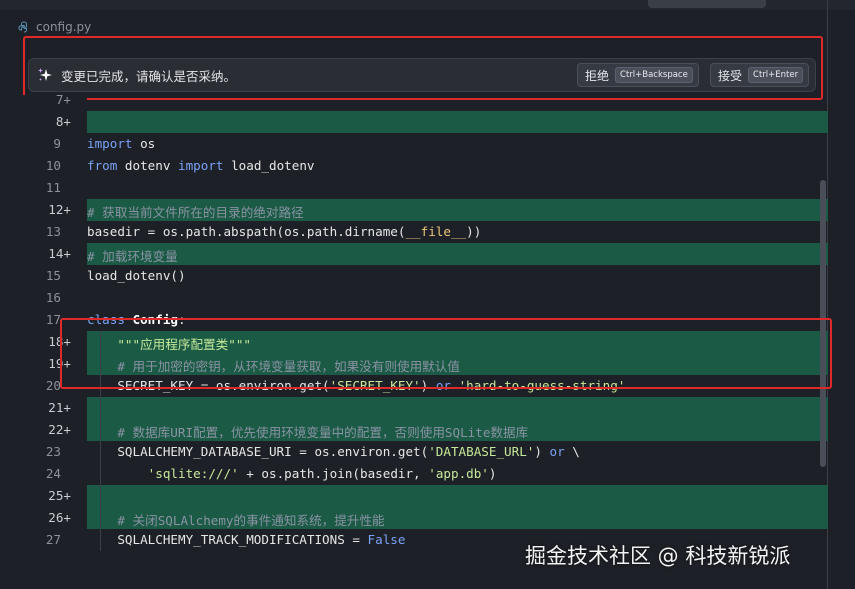 This screenshot has width=855, height=589. Describe the element at coordinates (22, 27) in the screenshot. I see `python-file-icon` at that location.